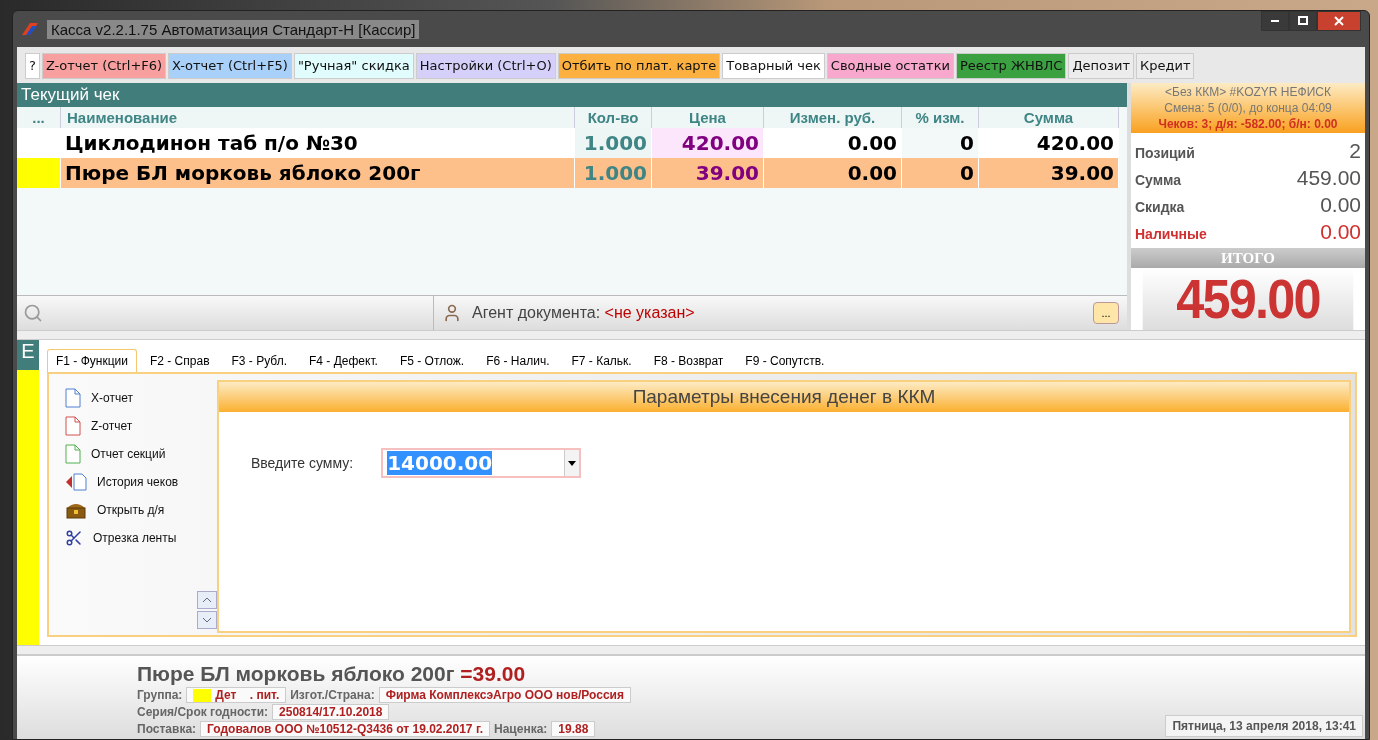 This screenshot has height=740, width=1378. I want to click on close-button, so click(1339, 21).